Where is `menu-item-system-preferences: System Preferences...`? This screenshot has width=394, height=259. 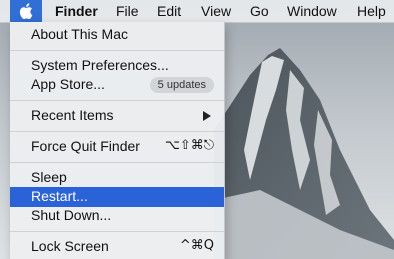
menu-item-system-preferences: System Preferences... is located at coordinates (117, 66).